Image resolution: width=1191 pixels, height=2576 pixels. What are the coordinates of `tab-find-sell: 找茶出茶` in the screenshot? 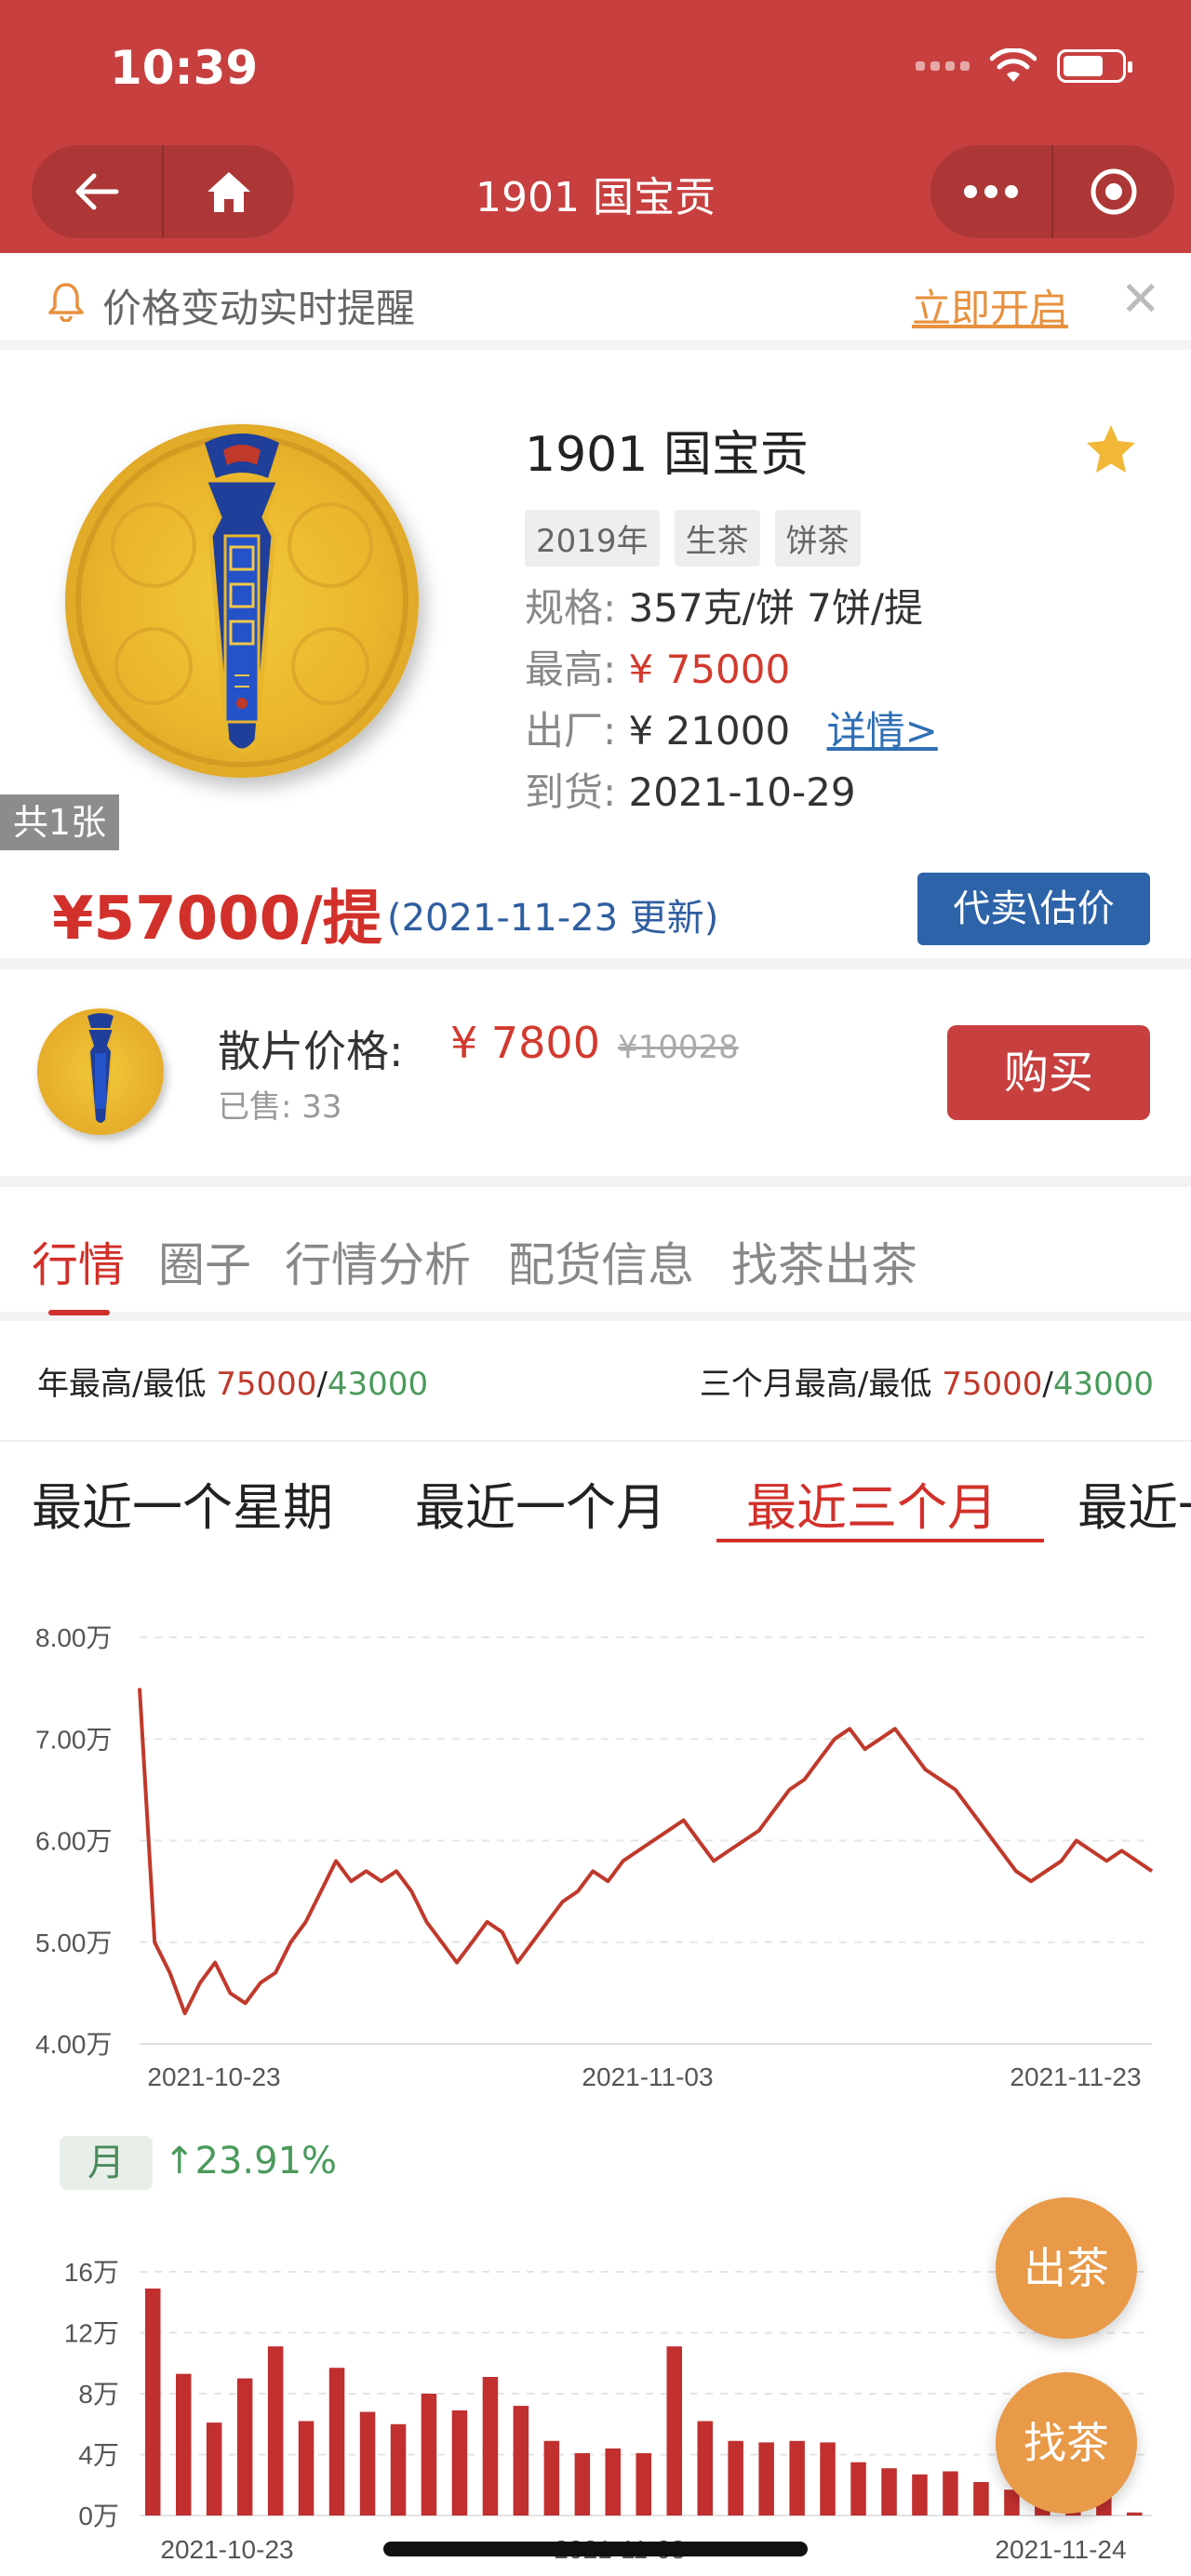 It's located at (824, 1261).